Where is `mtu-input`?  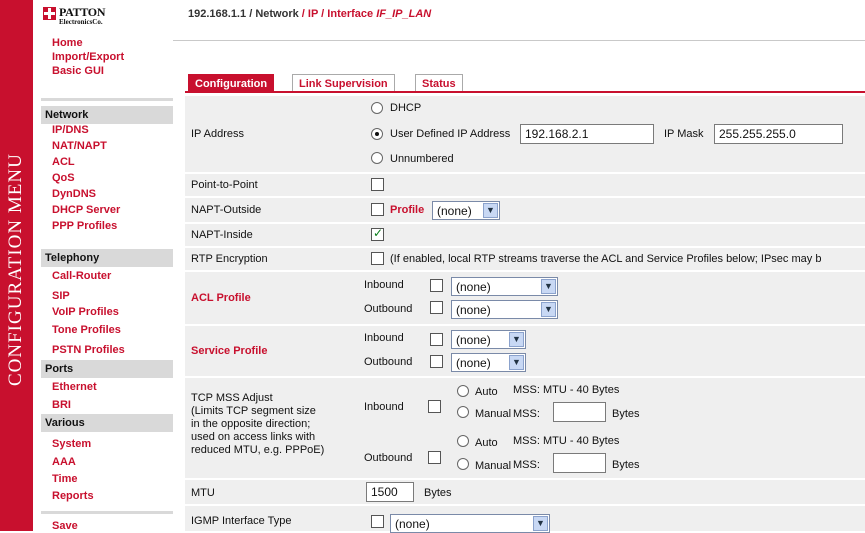
mtu-input is located at coordinates (390, 492).